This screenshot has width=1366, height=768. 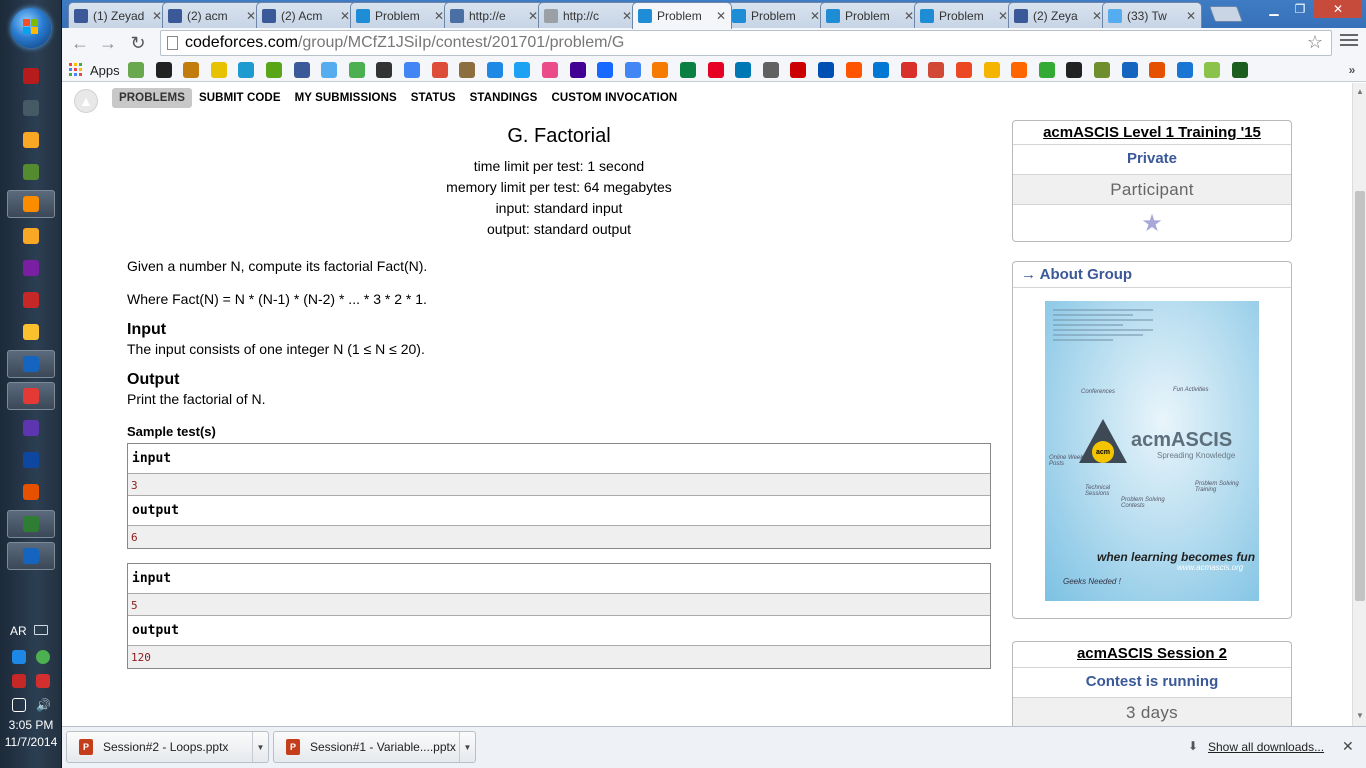 What do you see at coordinates (1152, 133) in the screenshot?
I see `contest-title-link: acmASCIS Level 1 Training '15` at bounding box center [1152, 133].